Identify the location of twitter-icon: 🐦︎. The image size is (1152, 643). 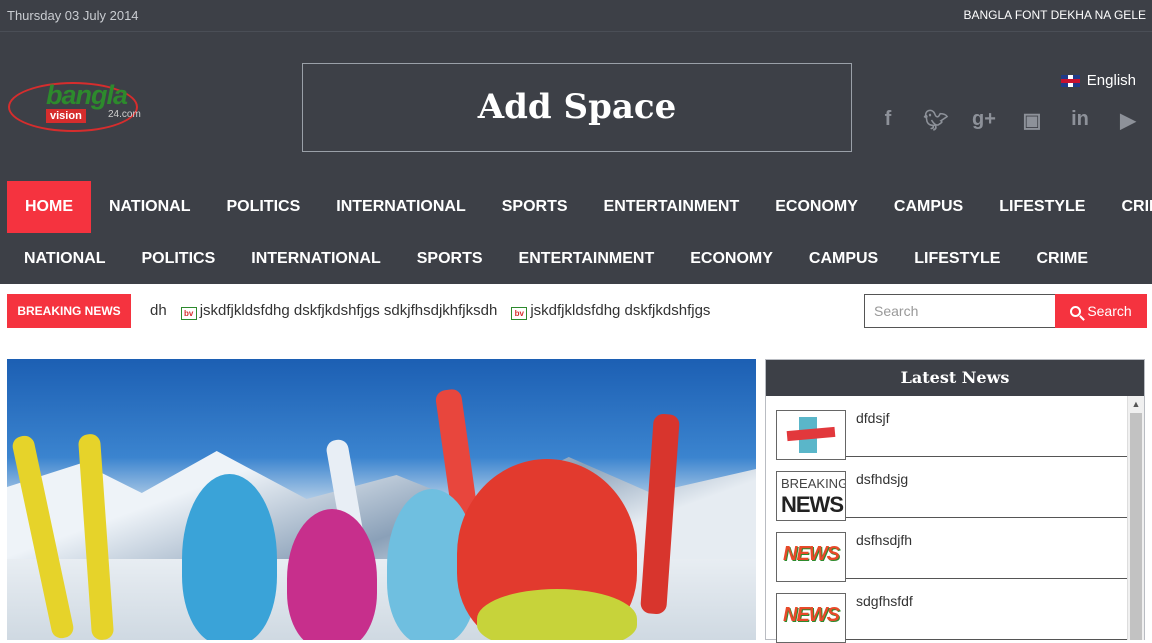
(936, 120).